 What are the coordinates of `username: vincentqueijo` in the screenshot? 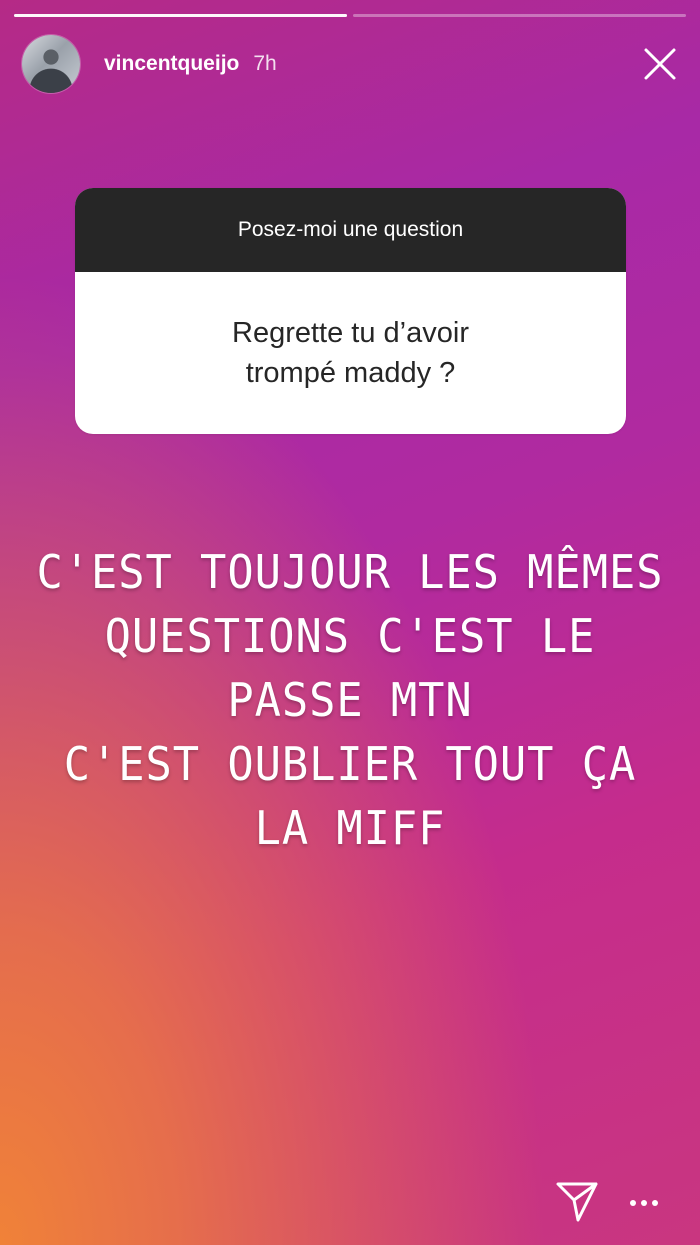 It's located at (171, 64).